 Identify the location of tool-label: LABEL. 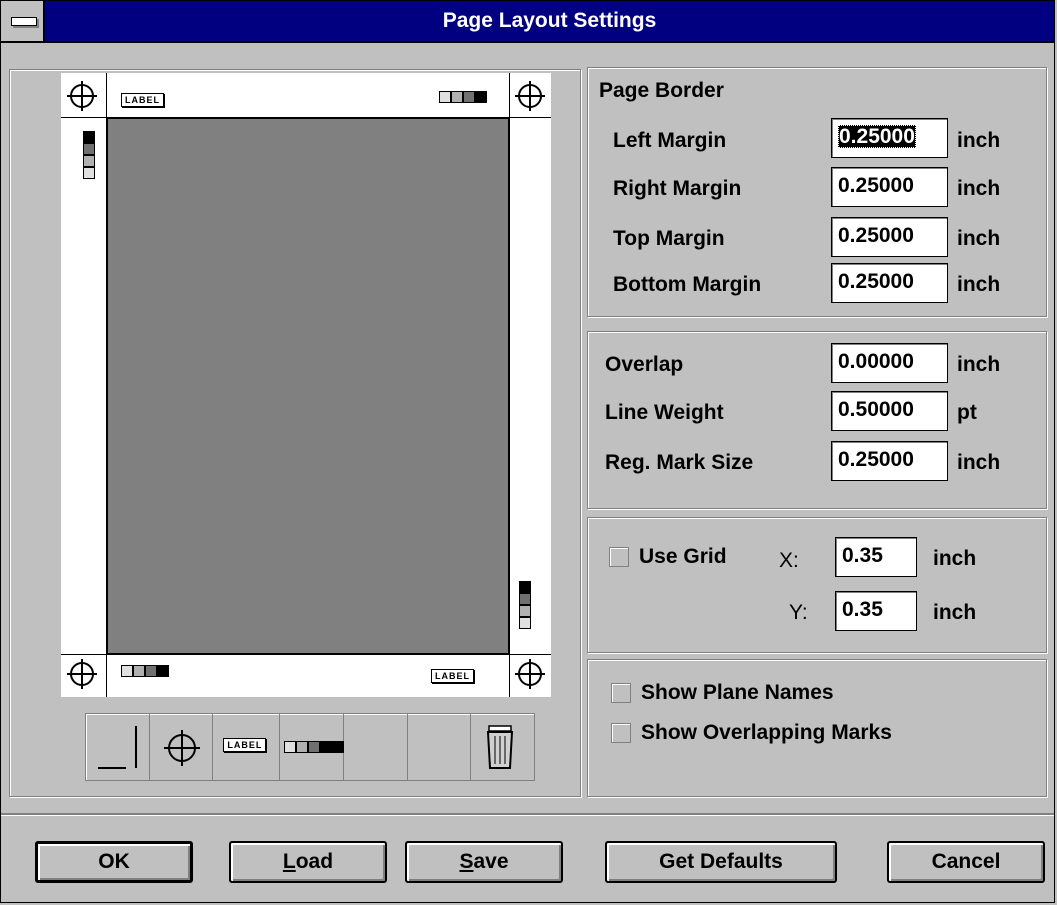
(247, 747).